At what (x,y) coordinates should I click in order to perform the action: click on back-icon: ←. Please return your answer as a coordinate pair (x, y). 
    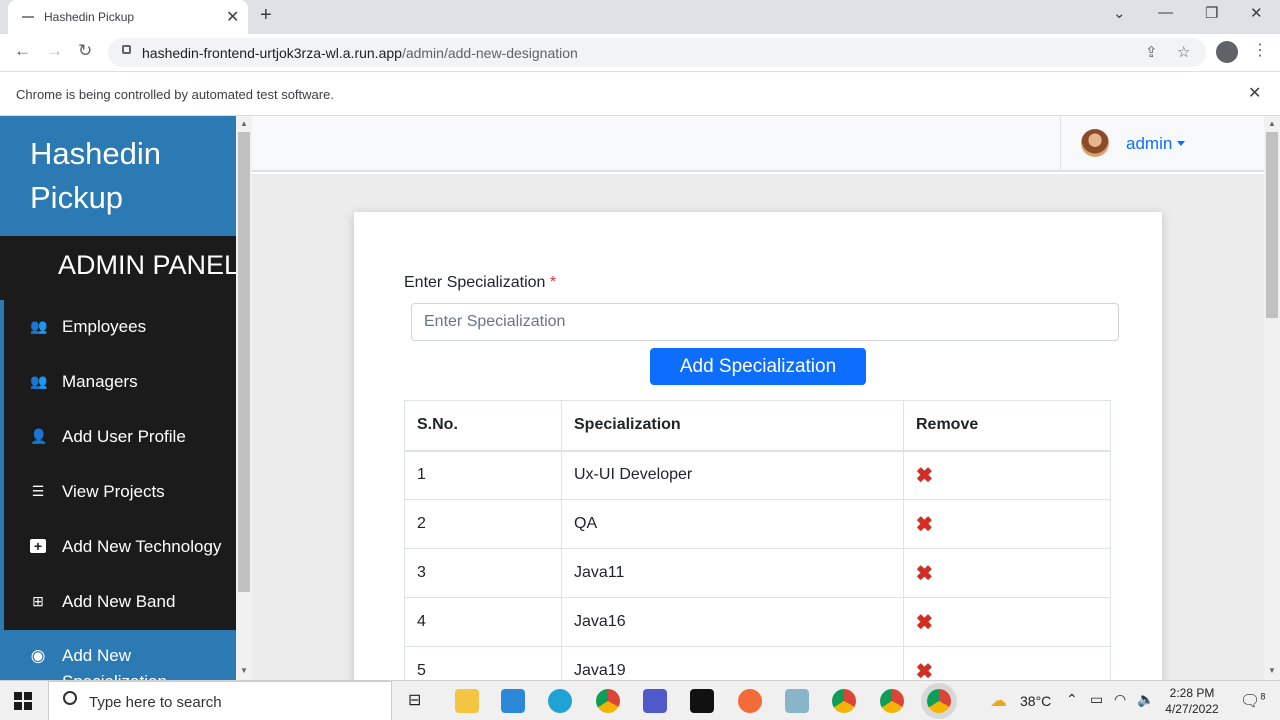
    Looking at the image, I should click on (22, 51).